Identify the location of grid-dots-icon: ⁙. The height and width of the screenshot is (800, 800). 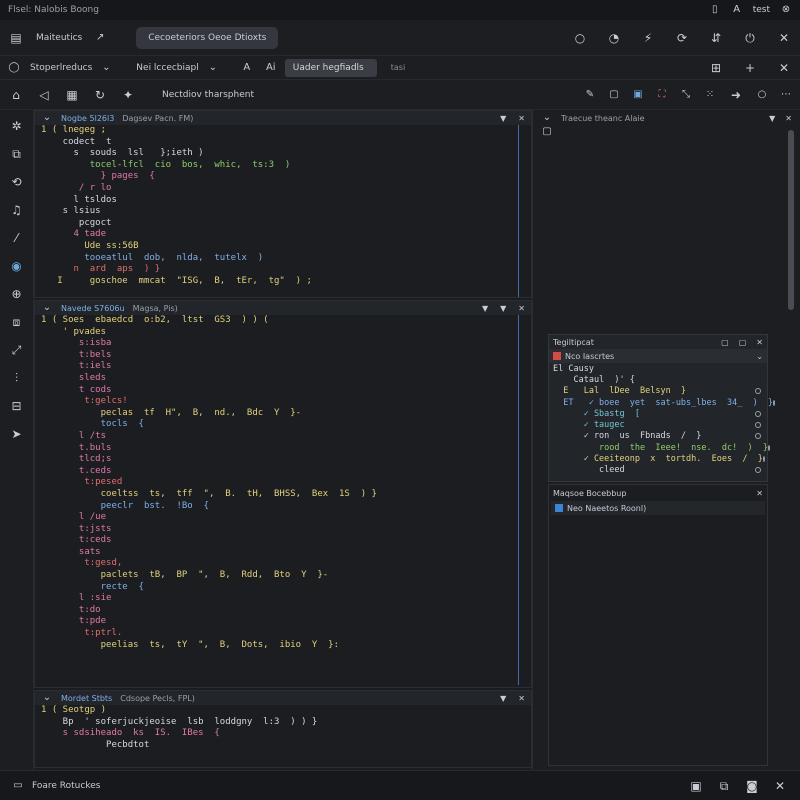
(710, 95).